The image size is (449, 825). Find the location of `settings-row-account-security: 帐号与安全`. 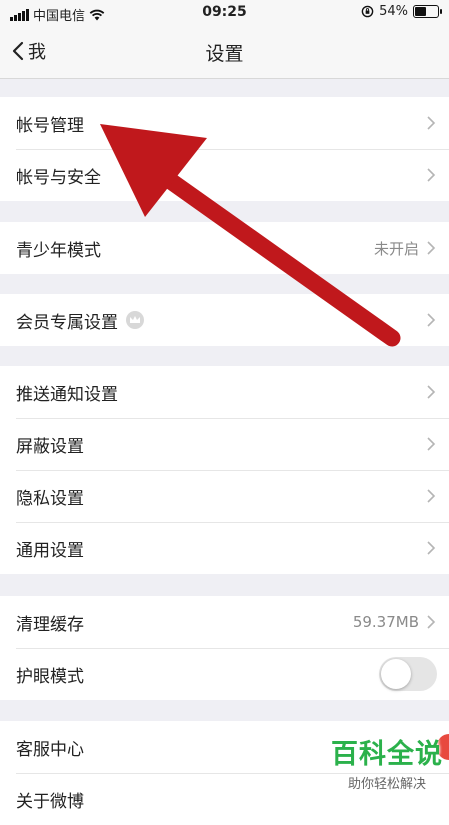

settings-row-account-security: 帐号与安全 is located at coordinates (224, 175).